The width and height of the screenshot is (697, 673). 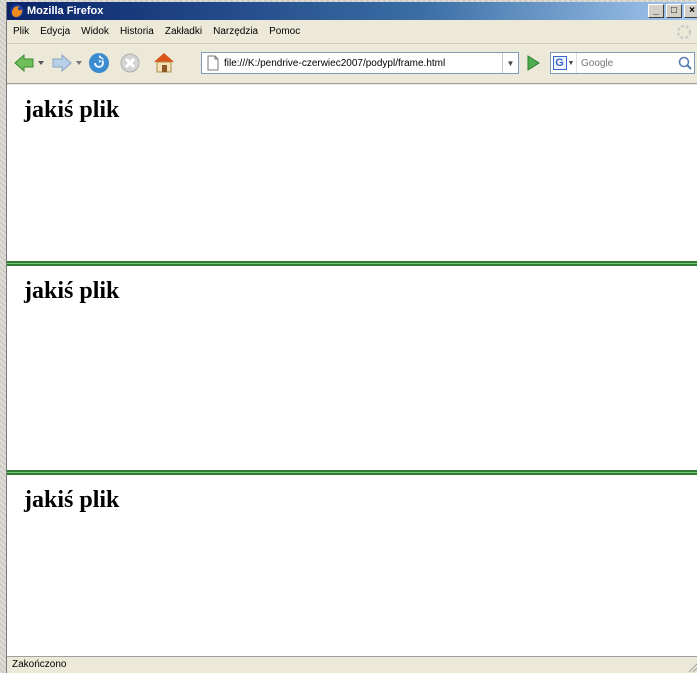 I want to click on frame-2-heading: jakiś plik, so click(x=72, y=291).